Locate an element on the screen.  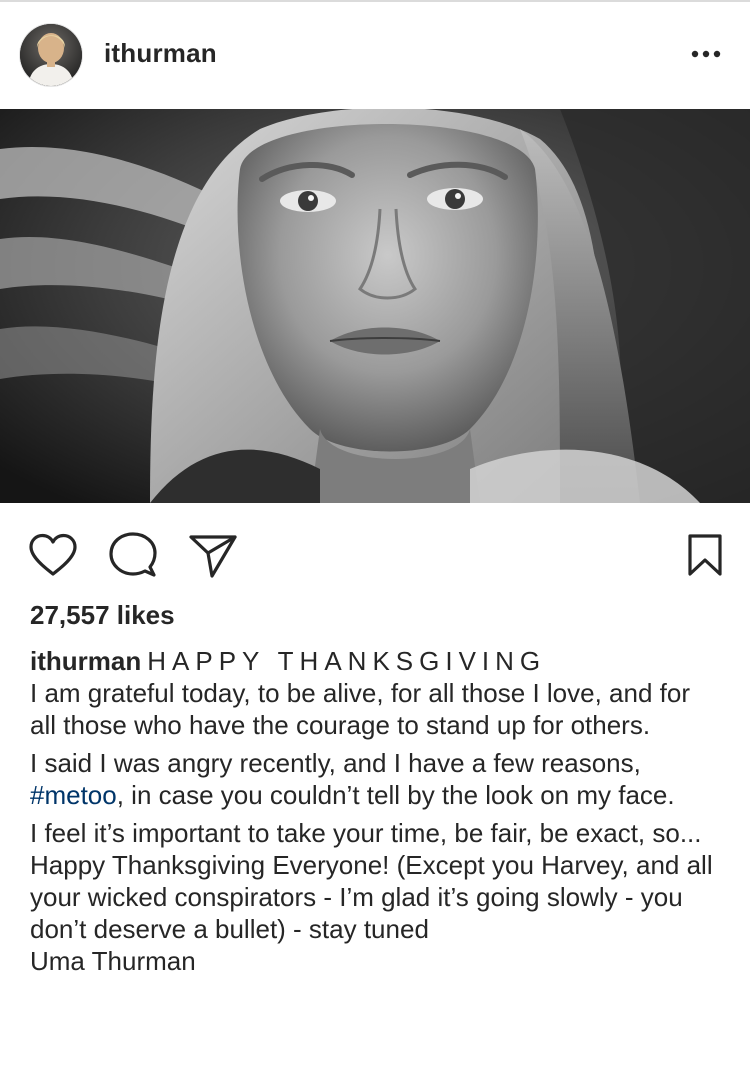
likes-count: 27,557 likes is located at coordinates (102, 615).